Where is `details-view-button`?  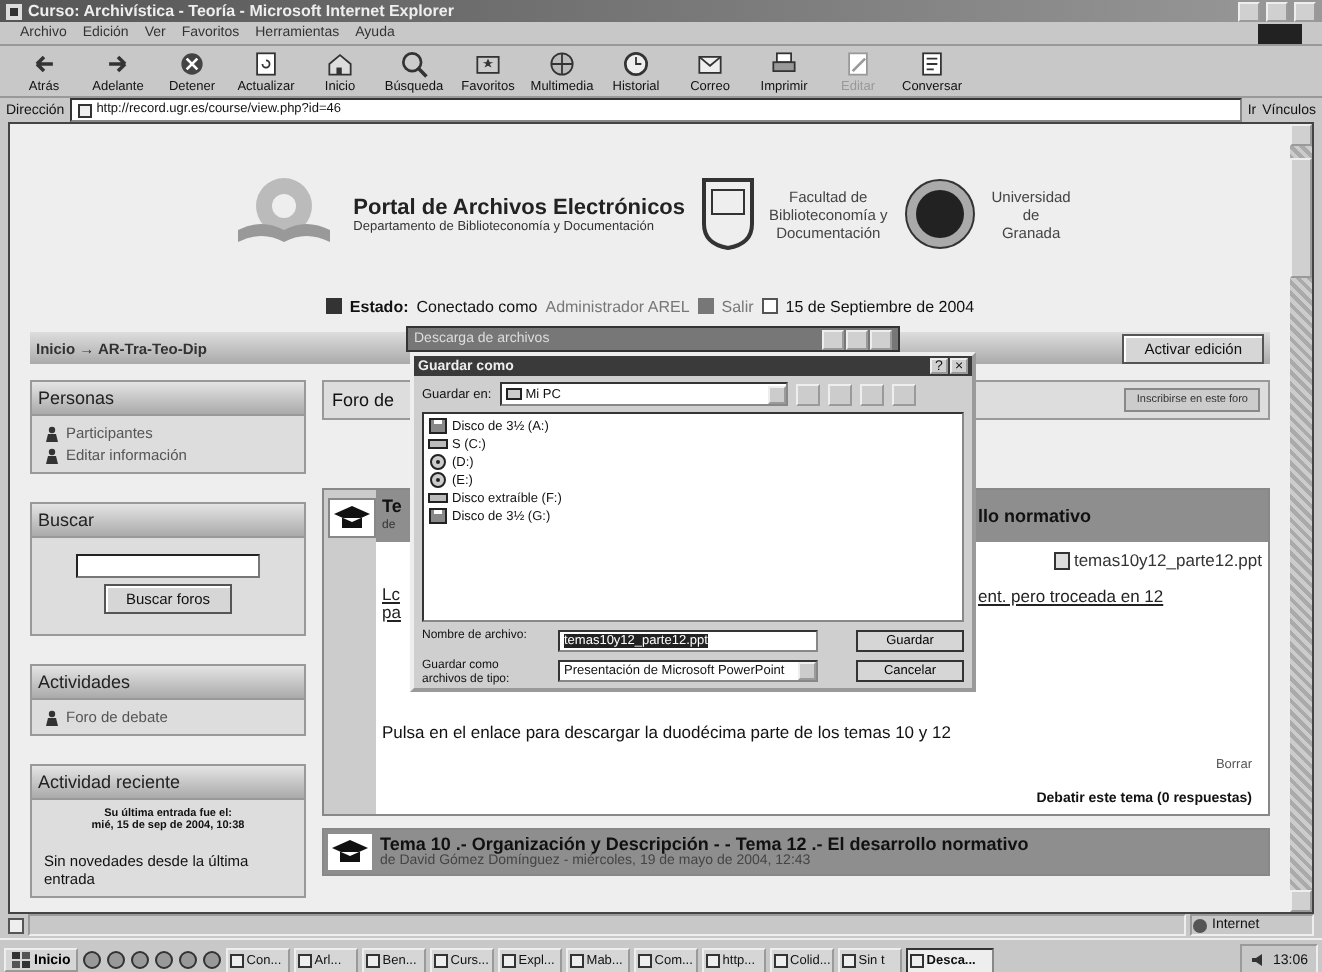
details-view-button is located at coordinates (903, 394).